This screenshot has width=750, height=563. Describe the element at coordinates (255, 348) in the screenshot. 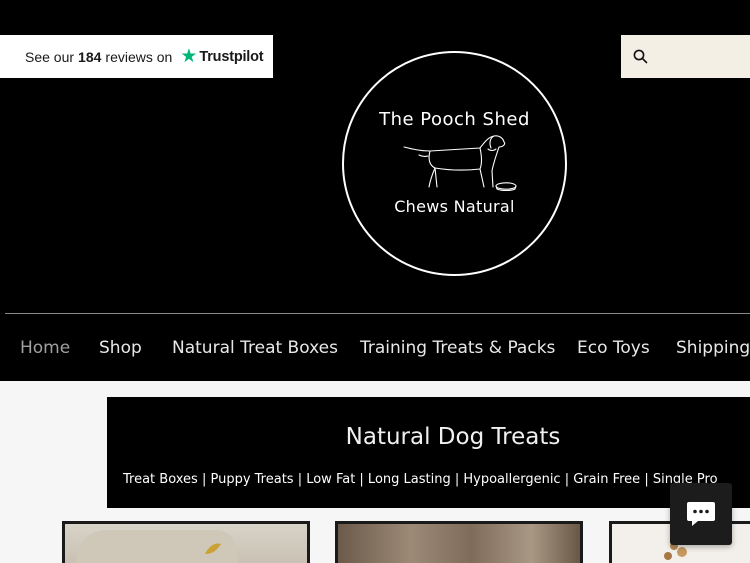

I see `nav-item-natural-treat-boxes: Natural Treat Boxes` at that location.